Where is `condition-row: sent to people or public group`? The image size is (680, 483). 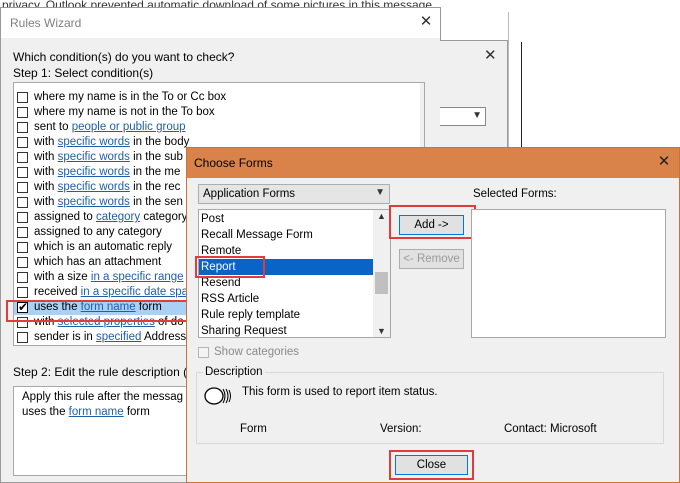 condition-row: sent to people or public group is located at coordinates (214, 127).